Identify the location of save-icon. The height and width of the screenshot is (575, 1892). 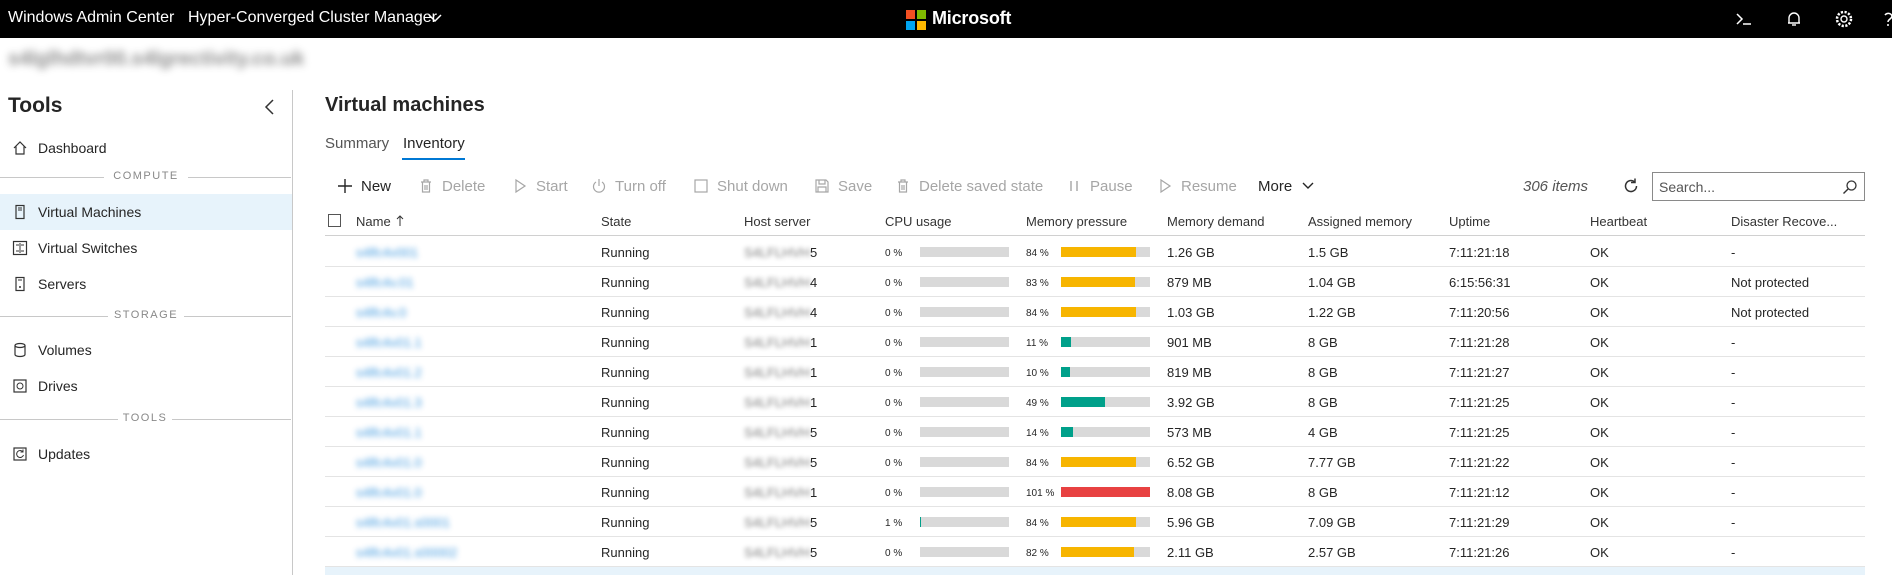
(822, 186).